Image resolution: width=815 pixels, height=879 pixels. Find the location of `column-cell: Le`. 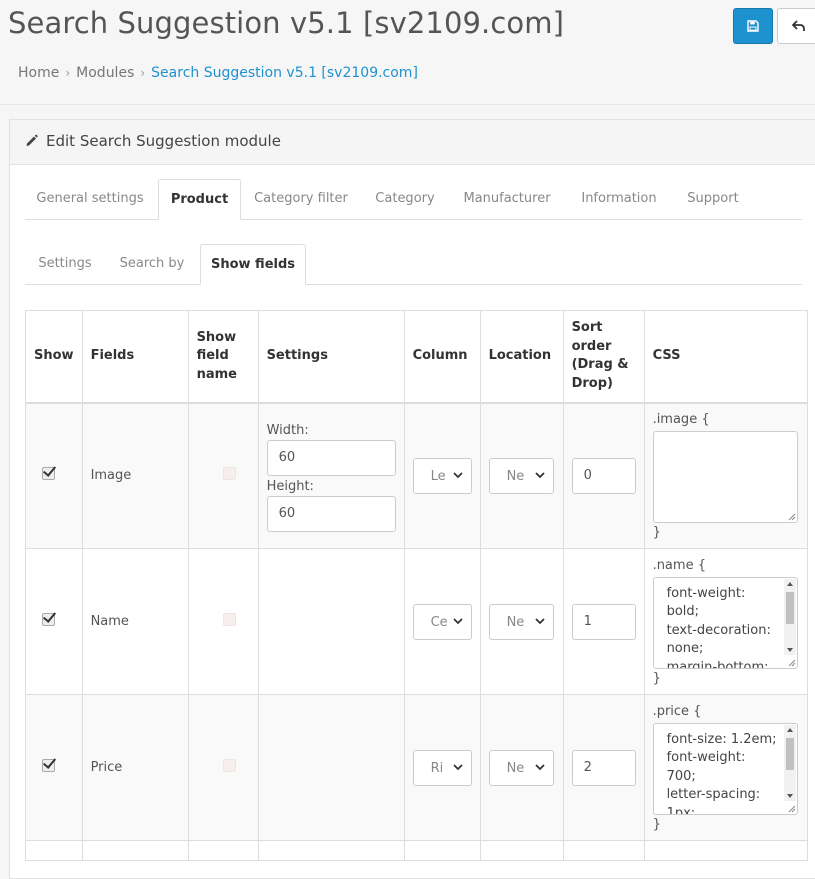

column-cell: Le is located at coordinates (442, 475).